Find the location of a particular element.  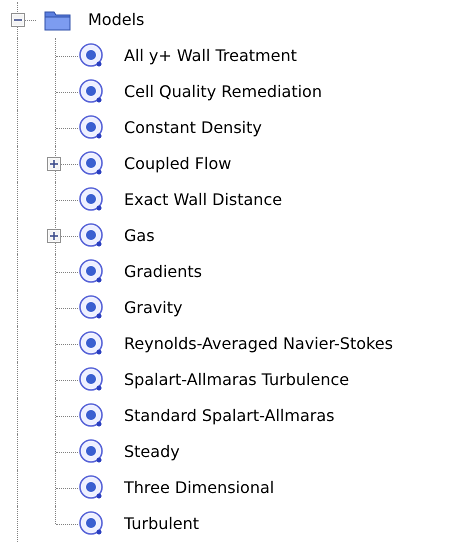

tree-item-label: Standard Spalart-Allmaras is located at coordinates (229, 416).